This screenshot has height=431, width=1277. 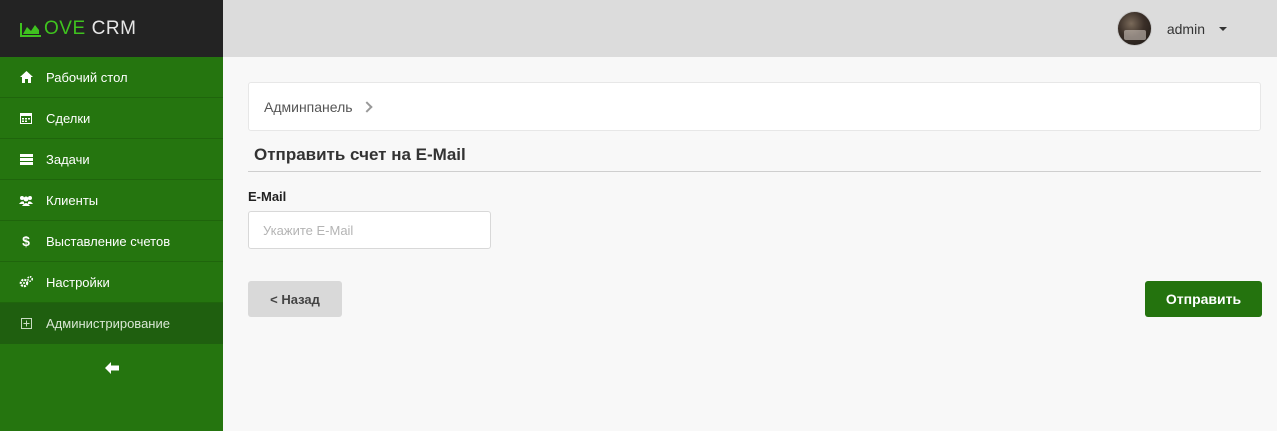 What do you see at coordinates (26, 324) in the screenshot?
I see `admin-icon` at bounding box center [26, 324].